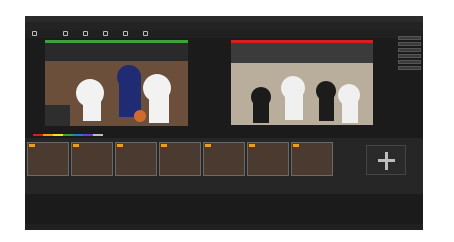 The width and height of the screenshot is (454, 242). I want to click on right-control-panel, so click(410, 81).